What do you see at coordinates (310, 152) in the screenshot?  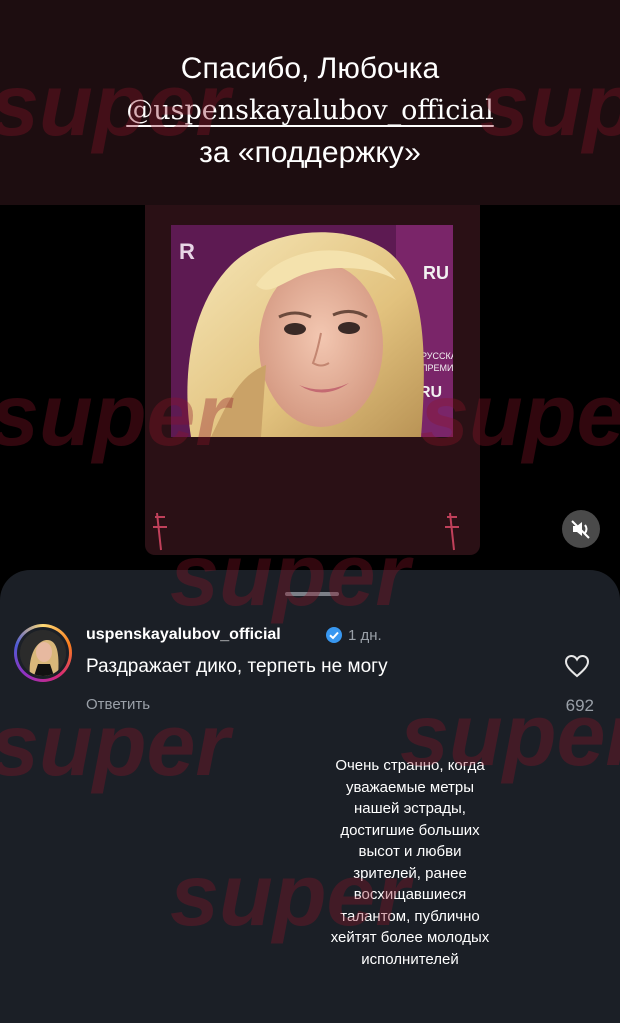 I see `caption-line-3: за «поддержку»` at bounding box center [310, 152].